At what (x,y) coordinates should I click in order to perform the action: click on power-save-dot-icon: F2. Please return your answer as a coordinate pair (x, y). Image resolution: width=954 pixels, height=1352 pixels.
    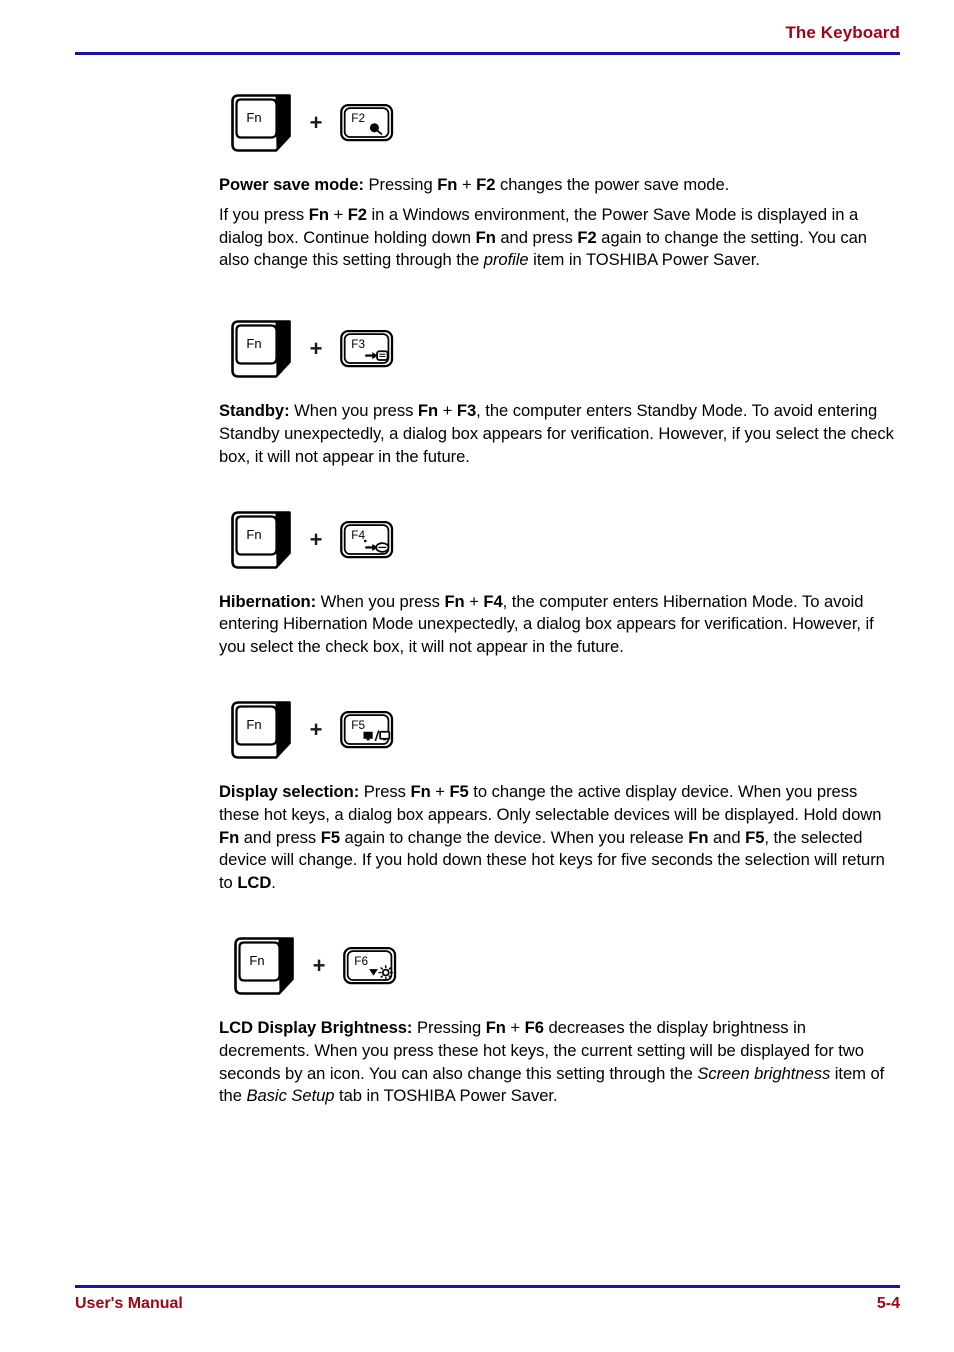
    Looking at the image, I should click on (367, 123).